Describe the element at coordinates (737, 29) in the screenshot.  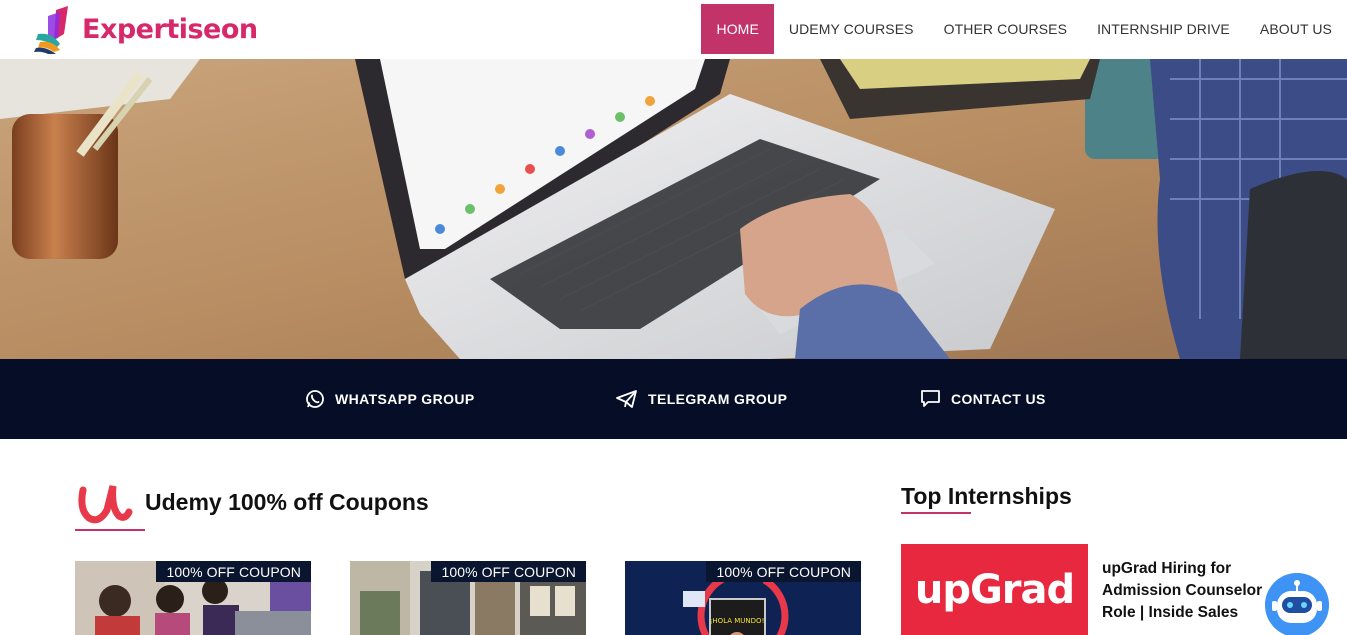
I see `nav-item-home: HOME` at that location.